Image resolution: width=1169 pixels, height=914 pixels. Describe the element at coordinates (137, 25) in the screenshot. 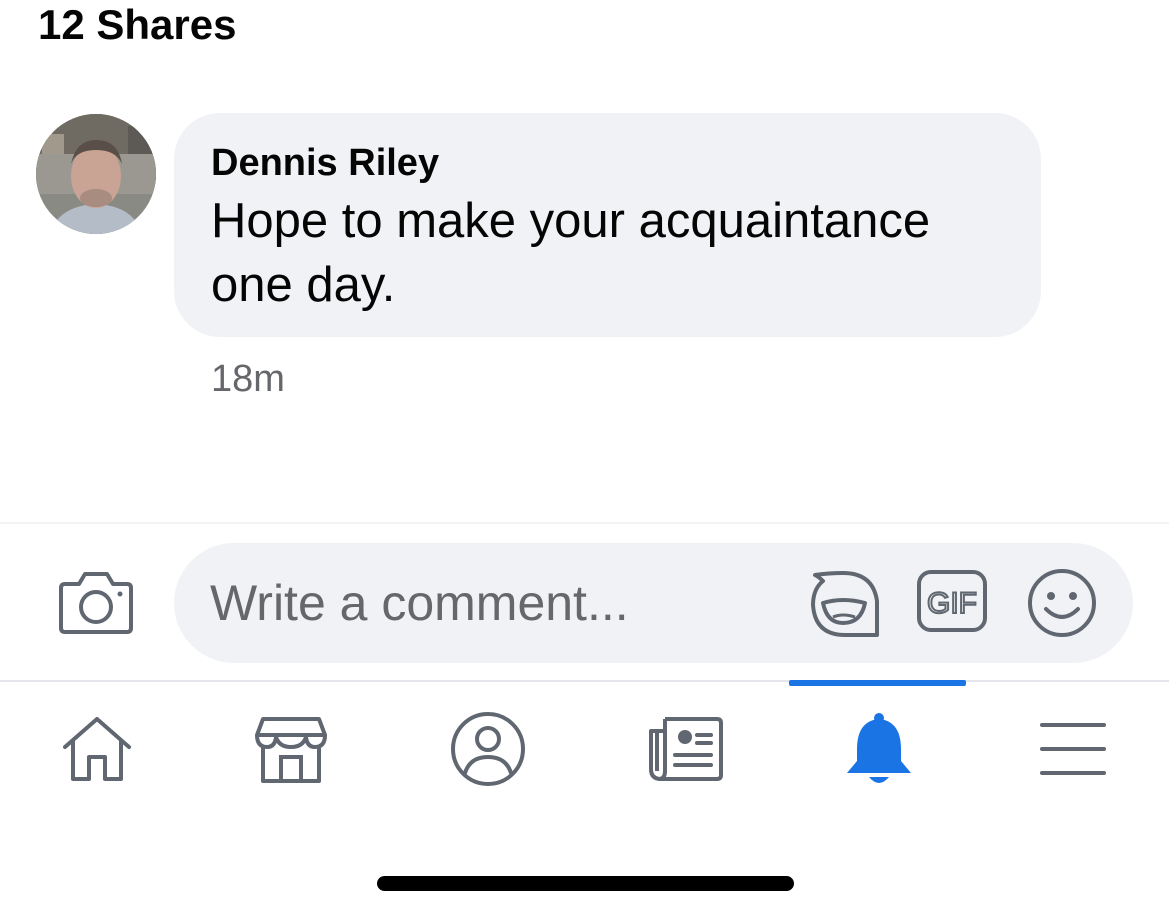

I see `shares-count: 12 Shares` at that location.